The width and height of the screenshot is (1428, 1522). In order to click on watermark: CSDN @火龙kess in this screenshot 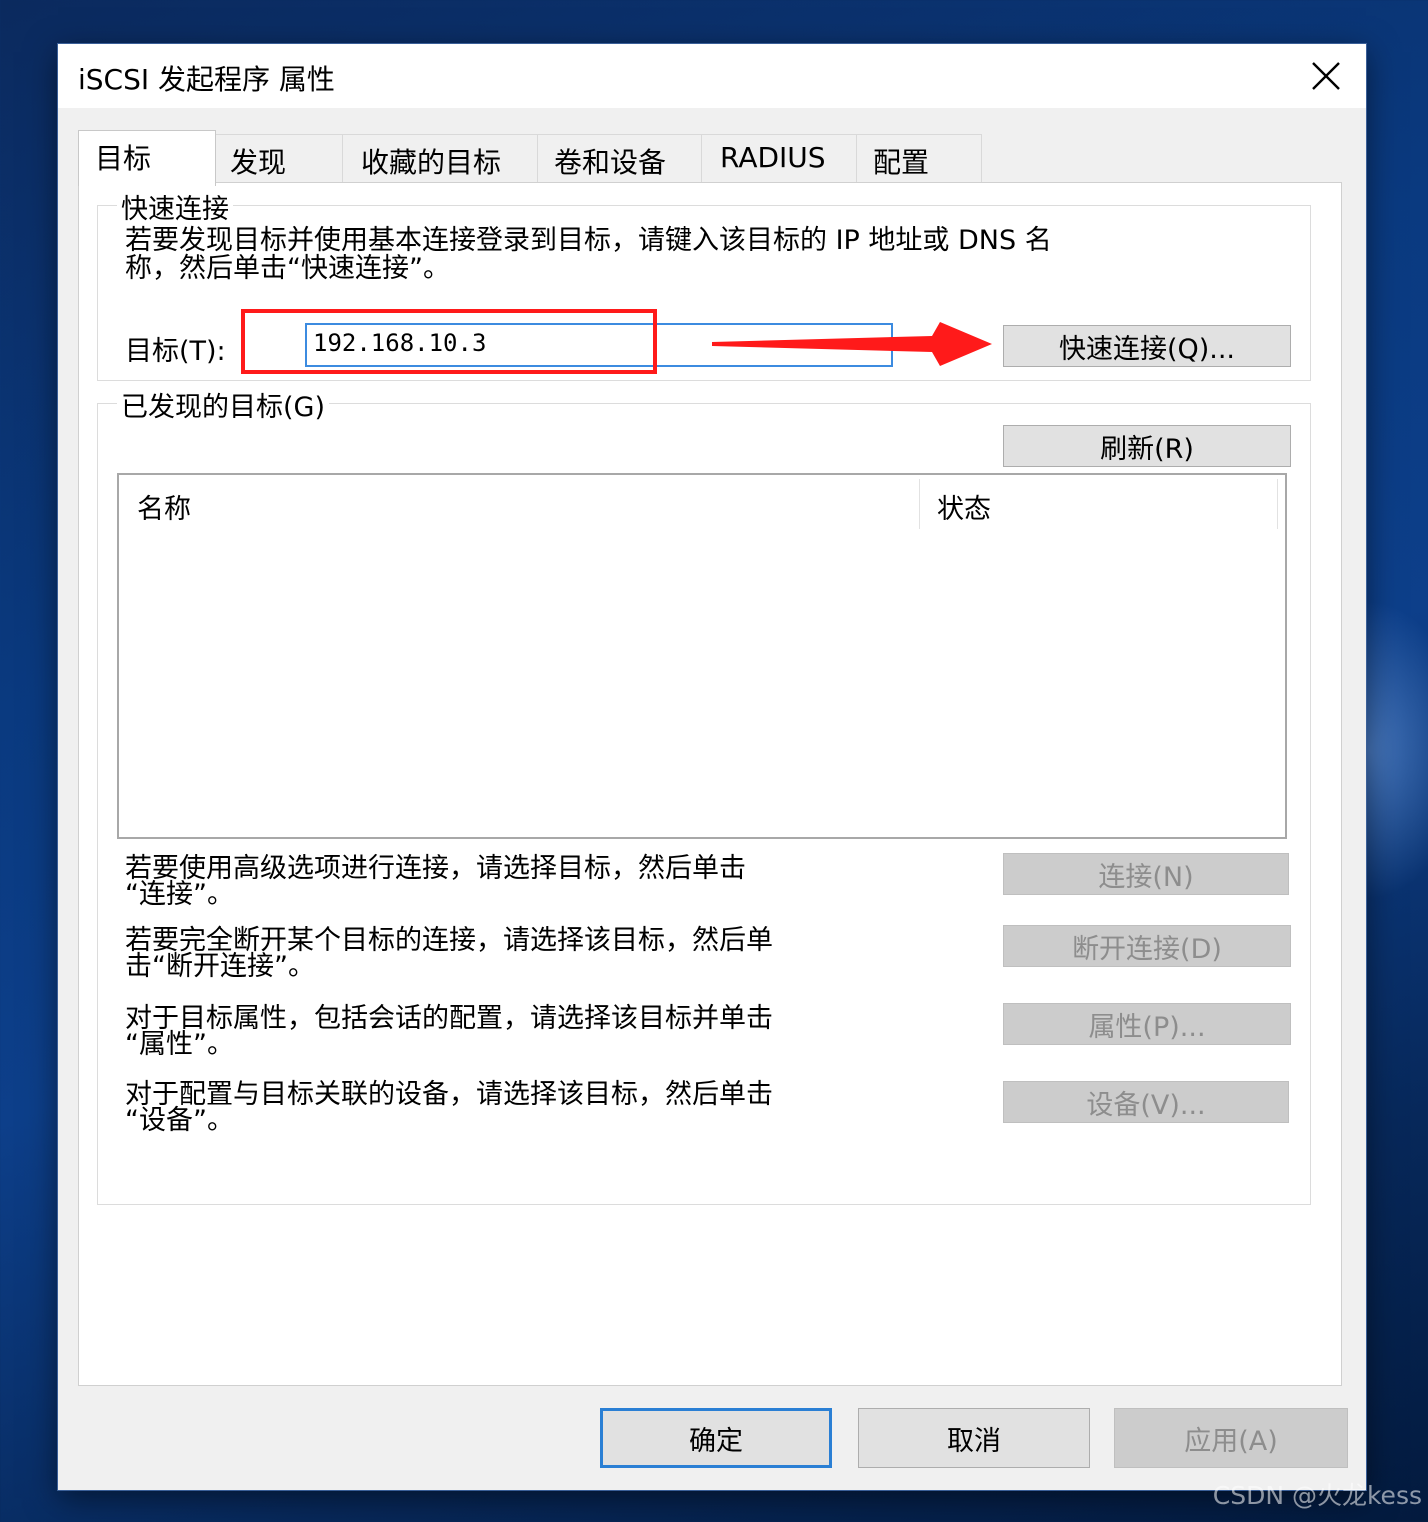, I will do `click(1317, 1495)`.